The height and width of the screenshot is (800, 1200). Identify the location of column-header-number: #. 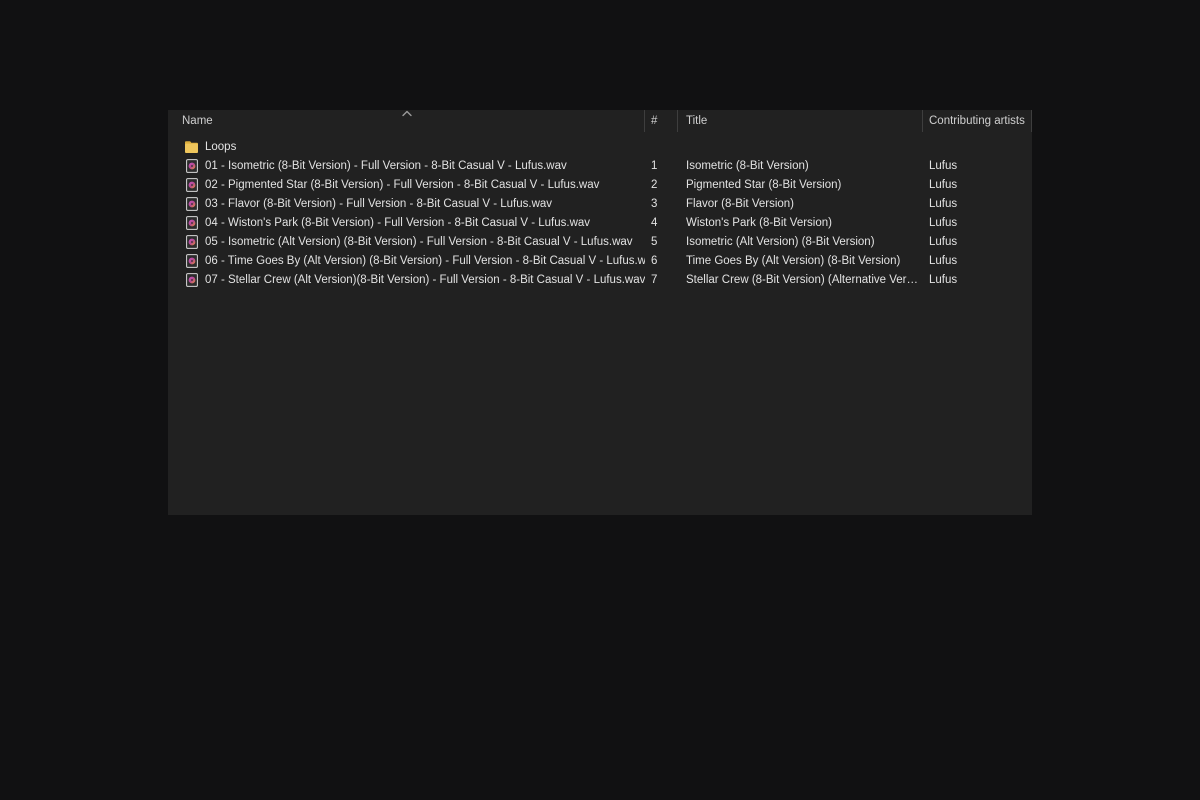
(661, 121).